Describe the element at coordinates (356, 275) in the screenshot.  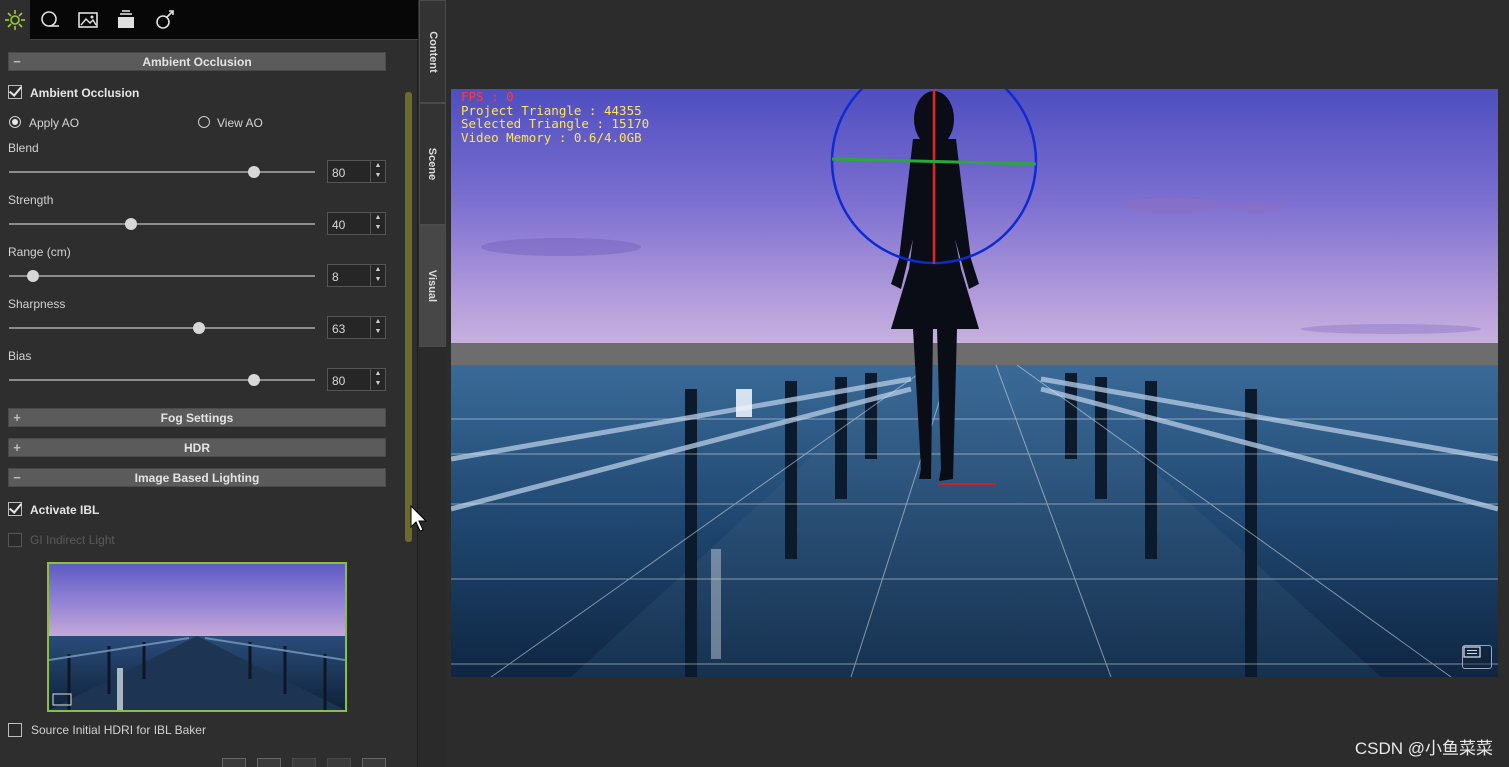
I see `value-spinbox: 8 ▲ ▼` at that location.